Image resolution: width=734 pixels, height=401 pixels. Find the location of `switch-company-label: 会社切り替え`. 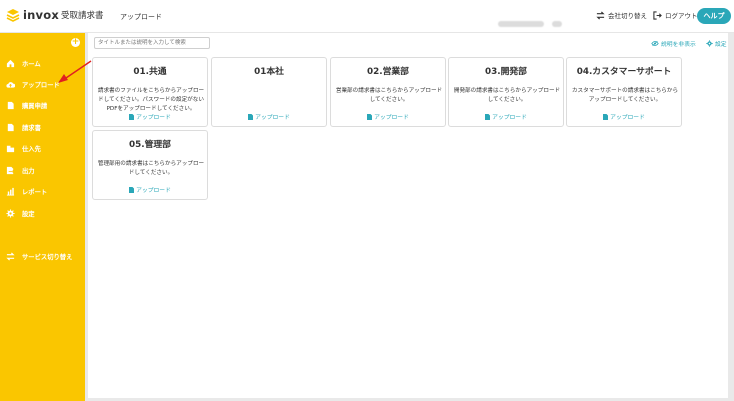

switch-company-label: 会社切り替え is located at coordinates (627, 16).